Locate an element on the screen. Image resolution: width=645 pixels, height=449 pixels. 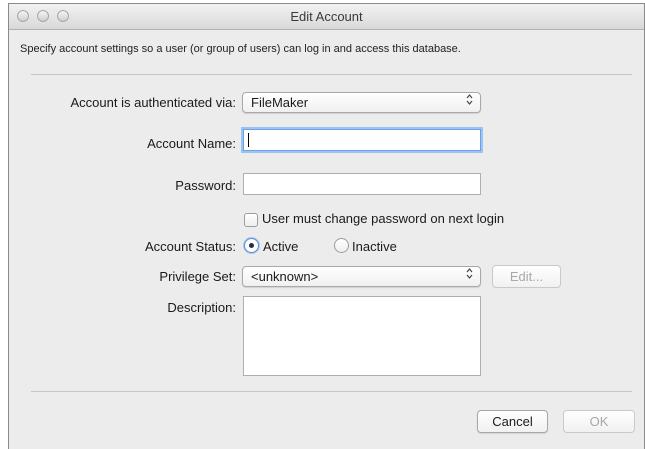
auth-method-value: FileMaker is located at coordinates (280, 102).